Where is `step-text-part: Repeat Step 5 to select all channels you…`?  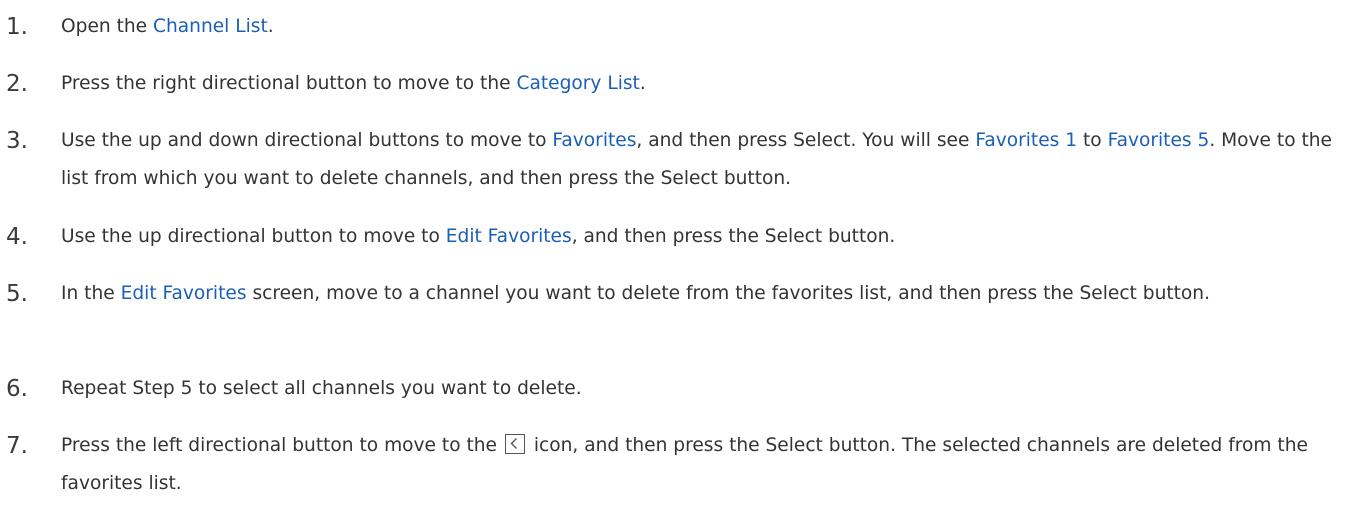
step-text-part: Repeat Step 5 to select all channels you… is located at coordinates (321, 388).